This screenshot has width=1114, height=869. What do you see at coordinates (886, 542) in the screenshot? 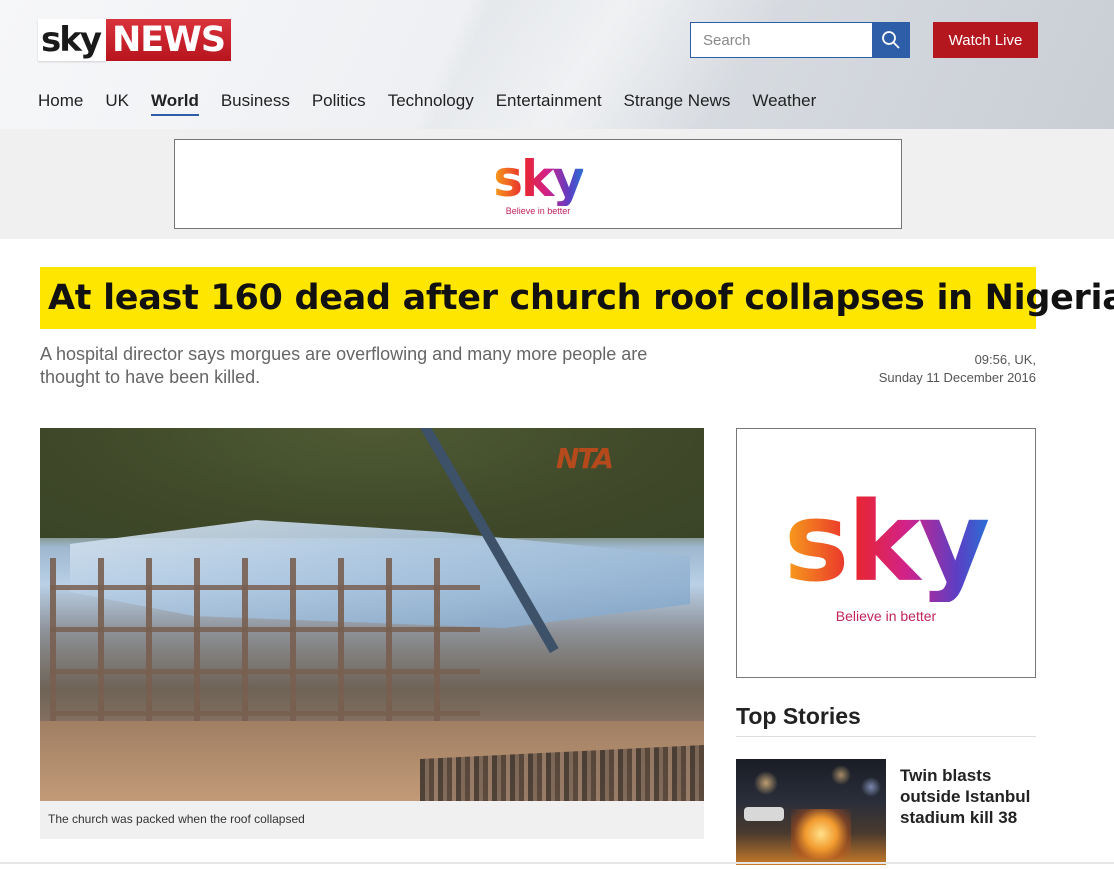
I see `side-ad-wordmark: sky` at bounding box center [886, 542].